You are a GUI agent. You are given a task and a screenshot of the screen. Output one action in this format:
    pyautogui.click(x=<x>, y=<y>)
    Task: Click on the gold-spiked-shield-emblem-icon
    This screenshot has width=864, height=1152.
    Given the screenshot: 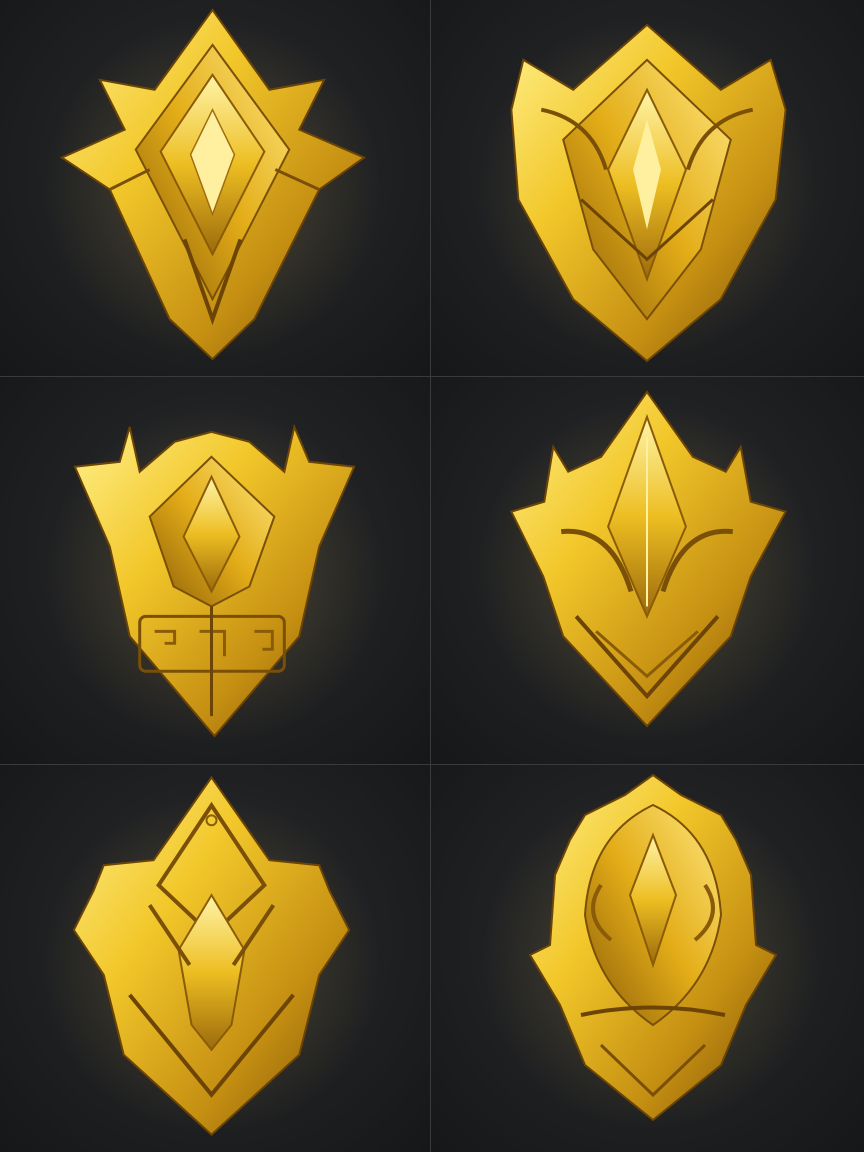 What is the action you would take?
    pyautogui.click(x=212, y=184)
    